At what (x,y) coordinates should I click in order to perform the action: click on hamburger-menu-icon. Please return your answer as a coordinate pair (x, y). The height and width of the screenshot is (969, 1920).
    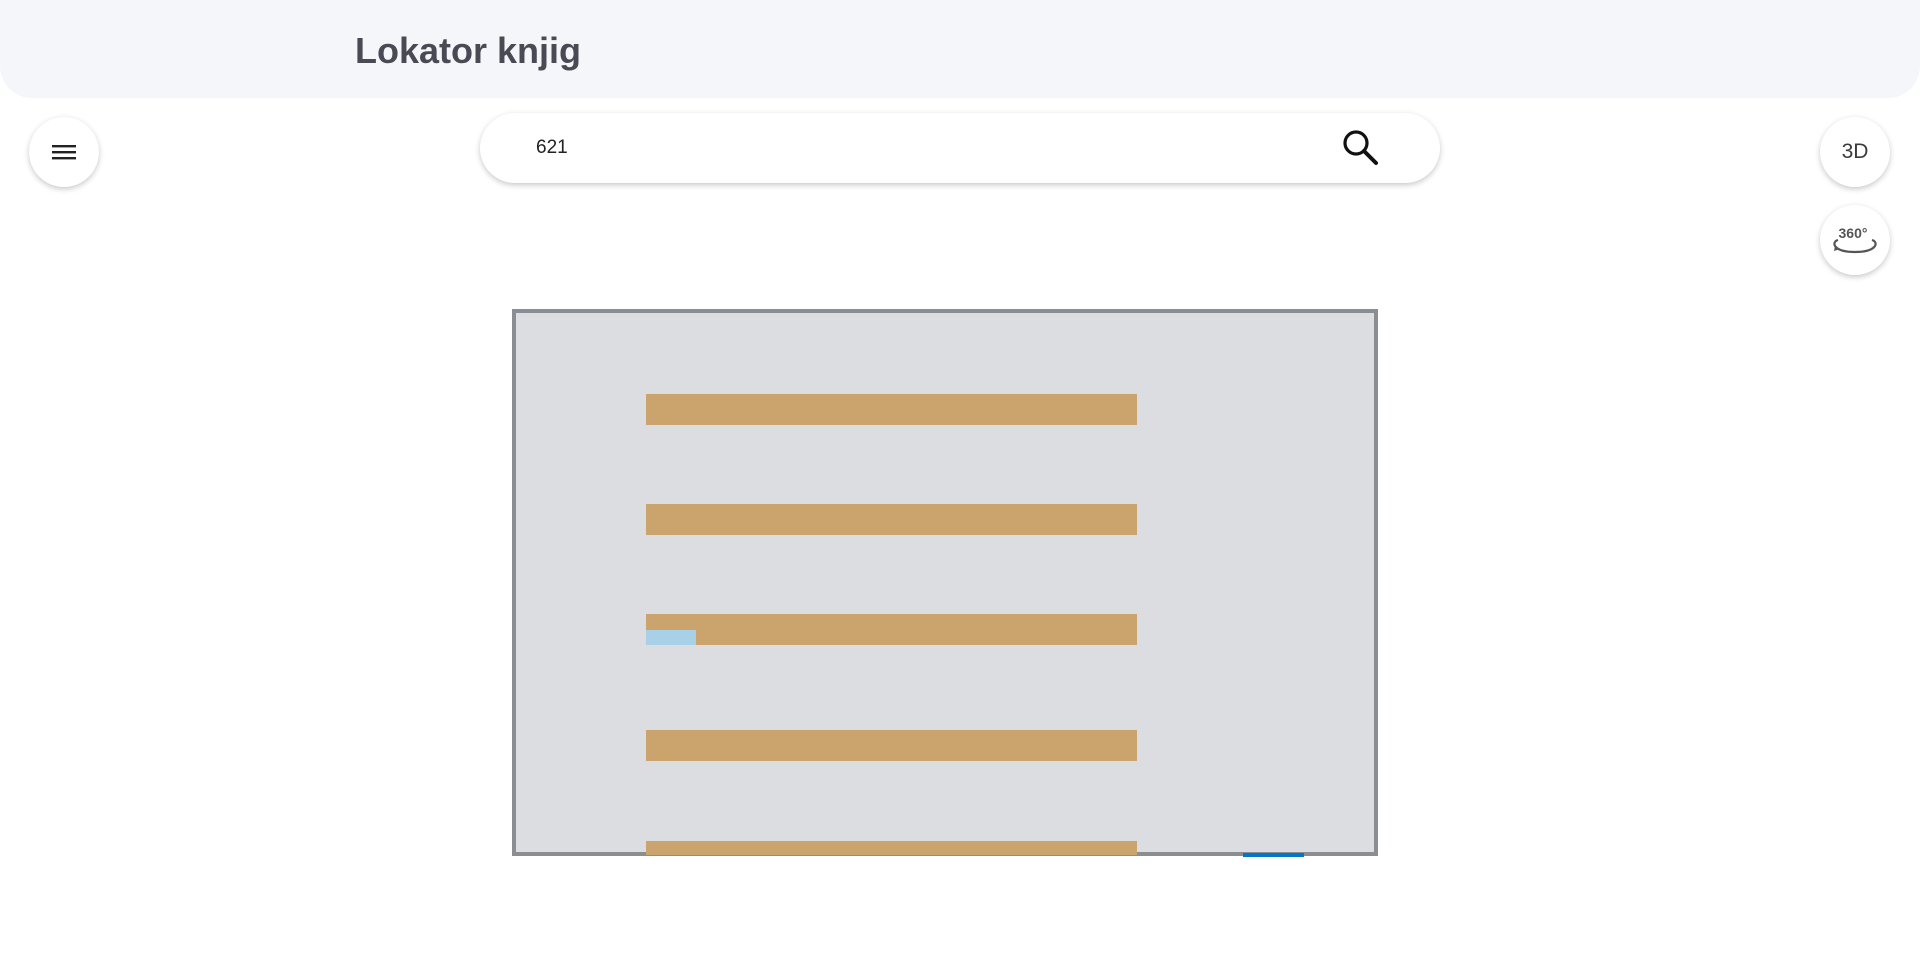
    Looking at the image, I should click on (64, 152).